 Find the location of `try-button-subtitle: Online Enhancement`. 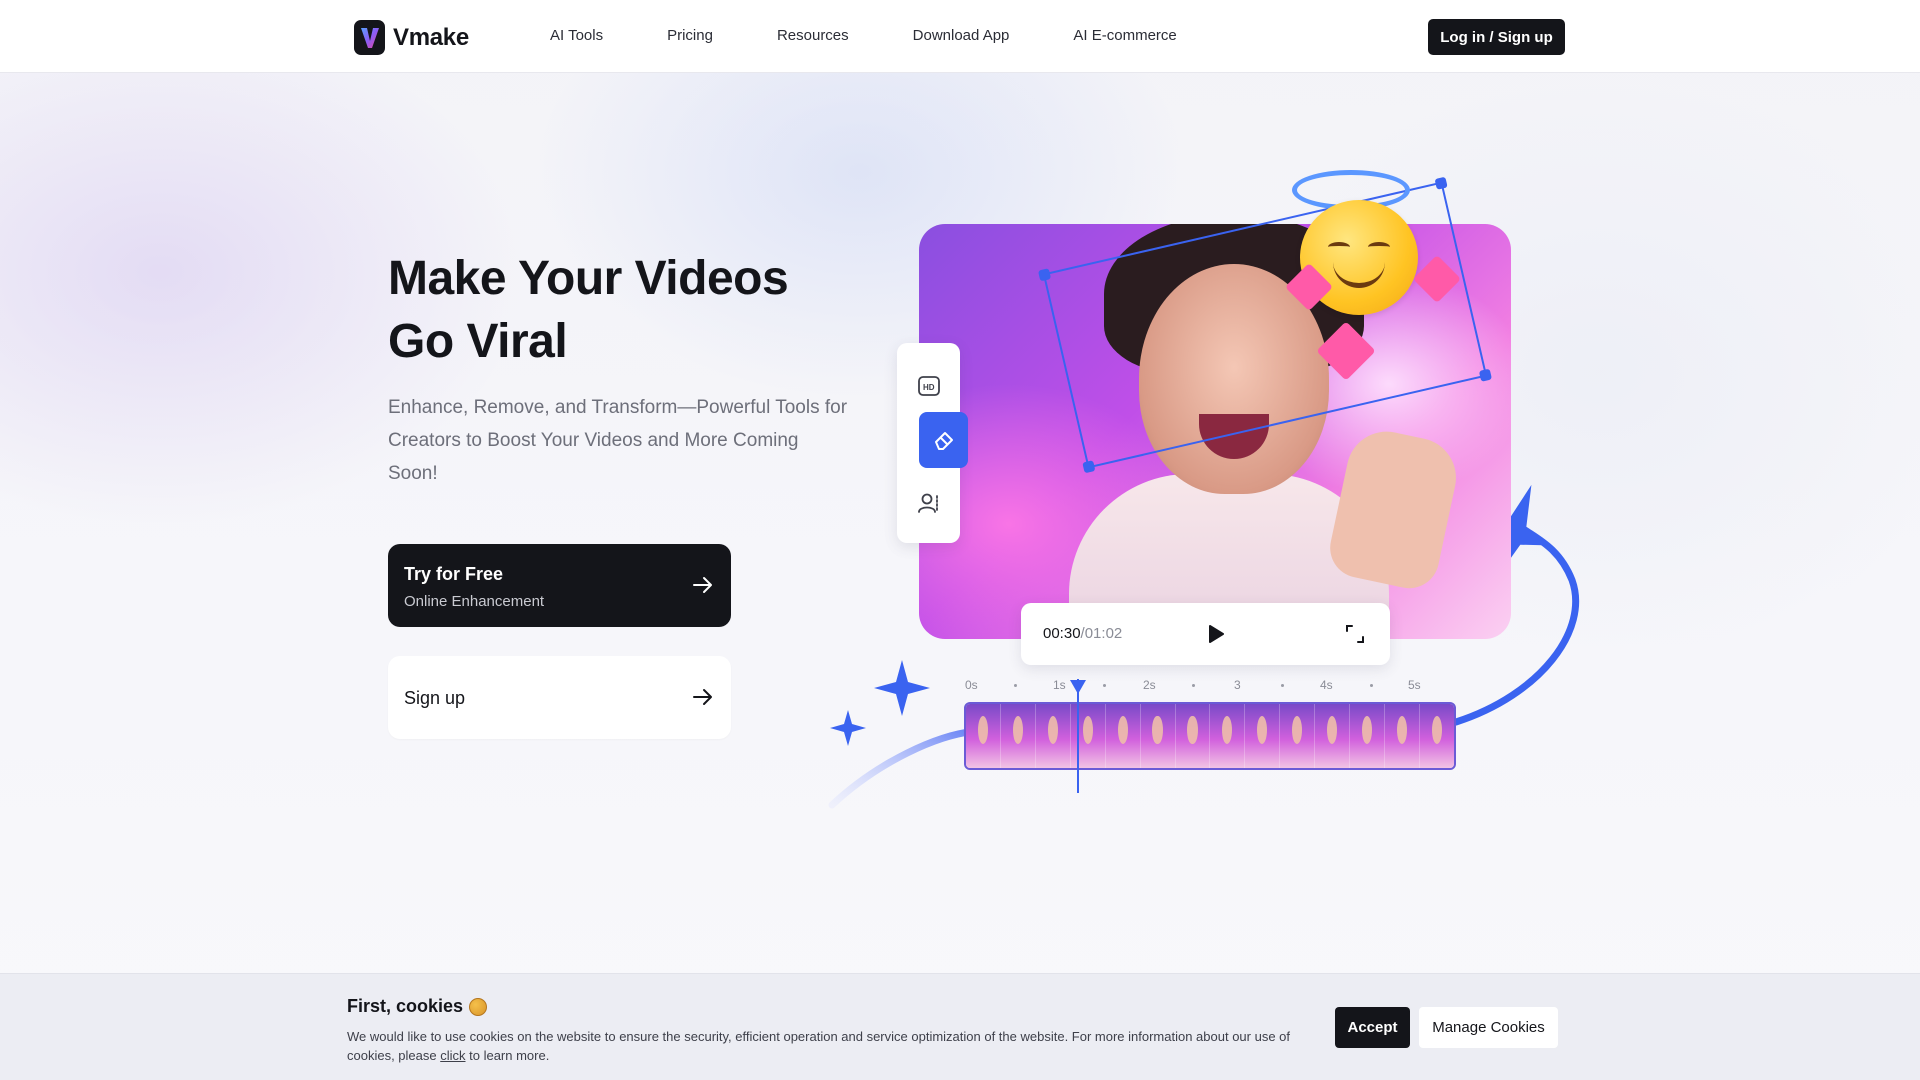

try-button-subtitle: Online Enhancement is located at coordinates (474, 601).